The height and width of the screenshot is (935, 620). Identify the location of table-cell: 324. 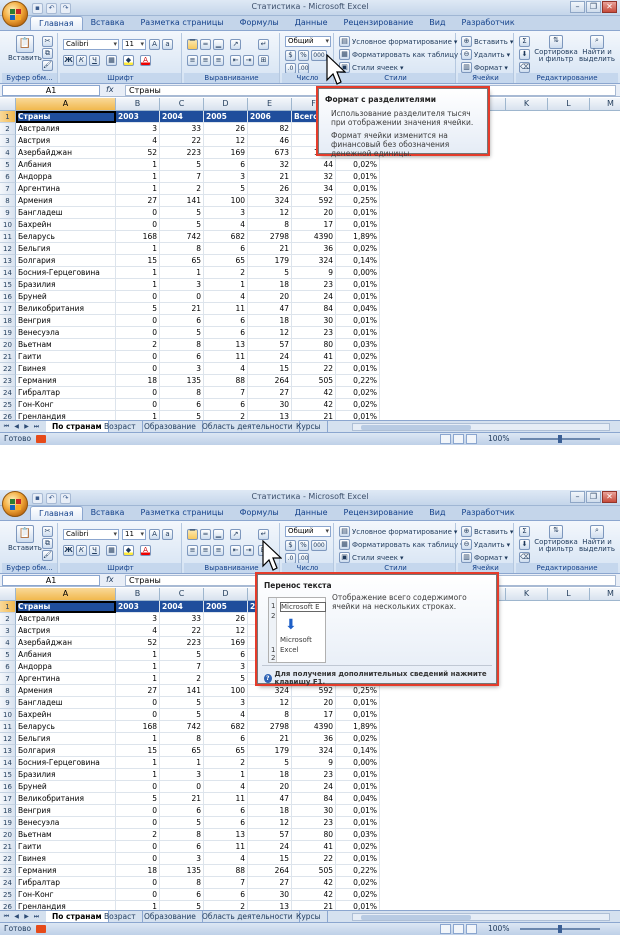
(270, 201).